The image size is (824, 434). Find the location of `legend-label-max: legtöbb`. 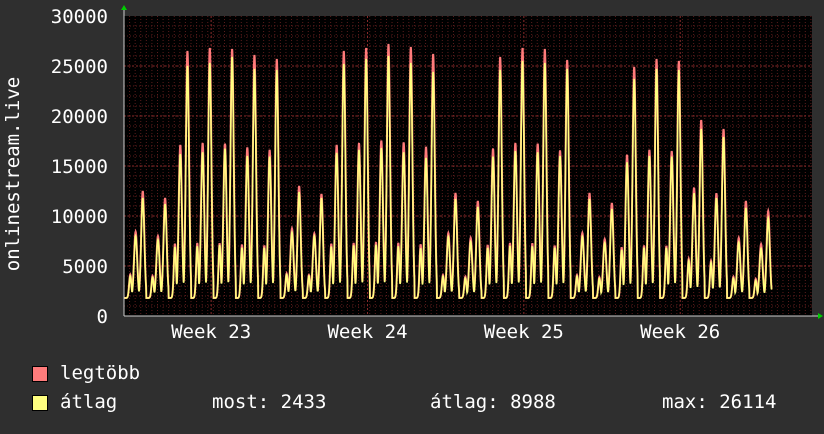

legend-label-max: legtöbb is located at coordinates (100, 373).